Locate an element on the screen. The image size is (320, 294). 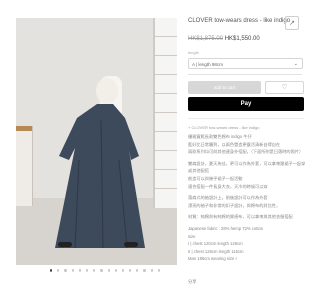
description-toggle: + CLOVER tow-wears dress - like indigo is located at coordinates (223, 127).